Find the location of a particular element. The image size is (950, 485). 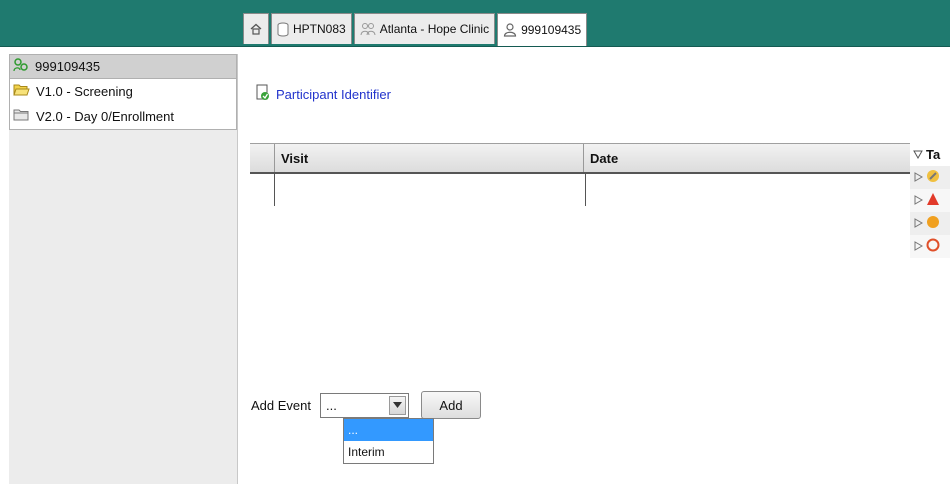

tasks-panel: Ta is located at coordinates (930, 213).